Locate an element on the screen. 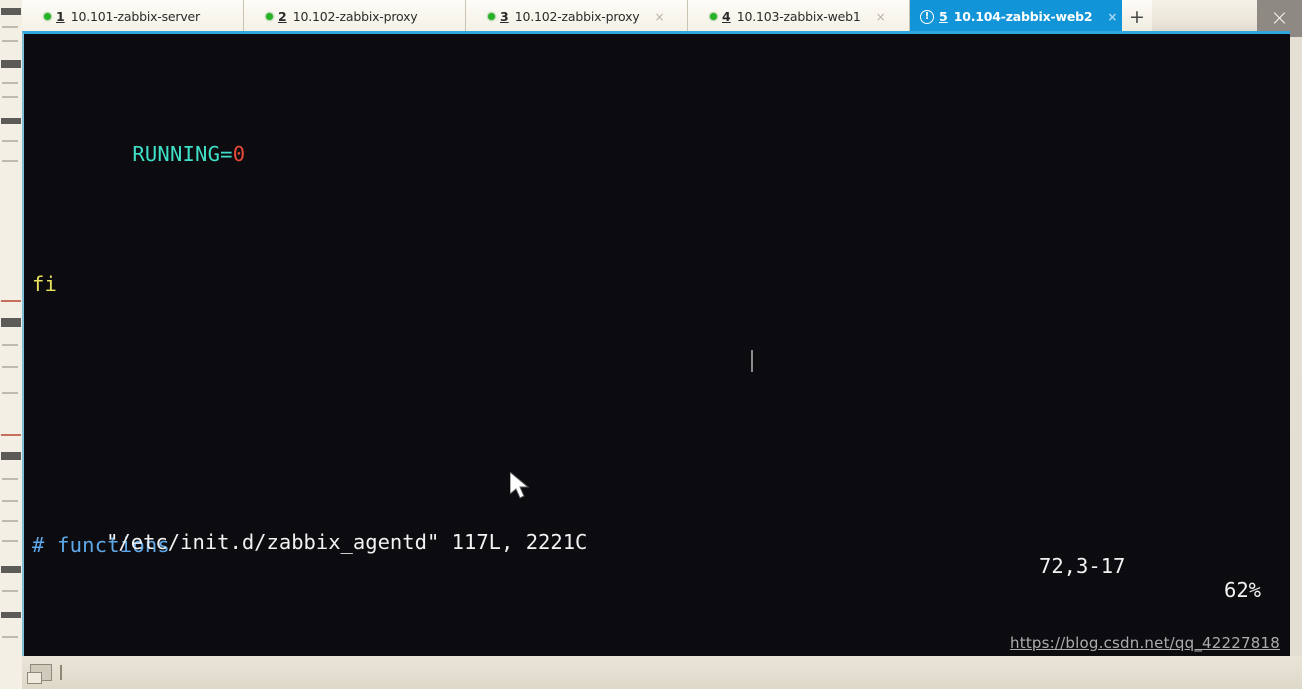 This screenshot has height=689, width=1302. tab-label: 10.101-zabbix-server is located at coordinates (135, 16).